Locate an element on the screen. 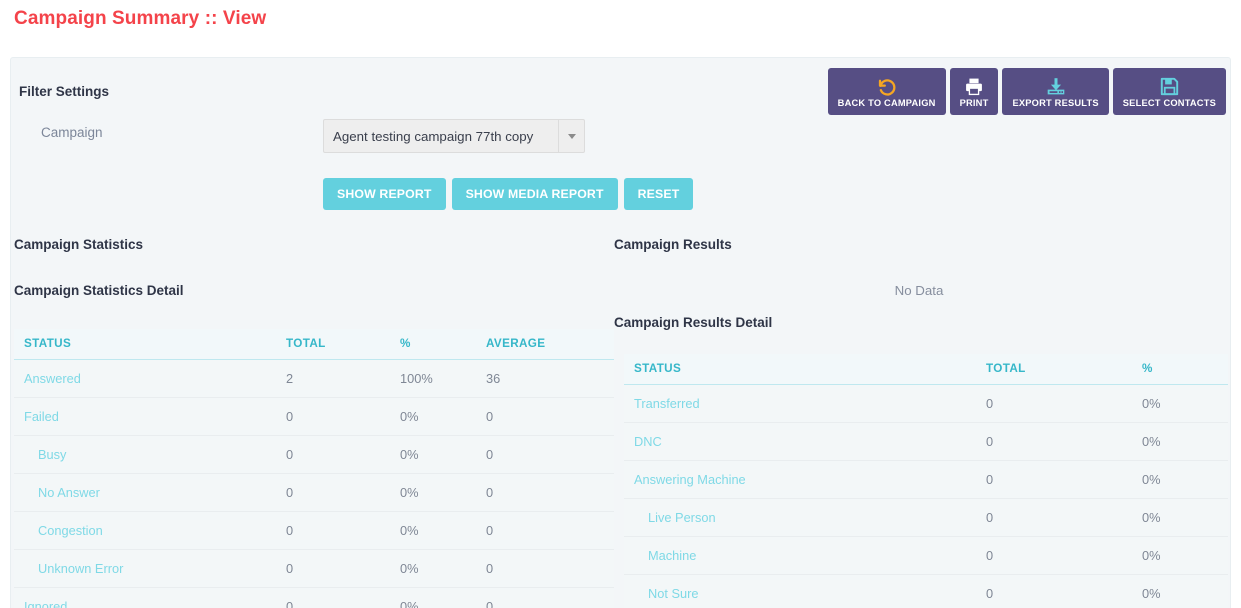 This screenshot has width=1241, height=608. row-status: Congestion is located at coordinates (150, 530).